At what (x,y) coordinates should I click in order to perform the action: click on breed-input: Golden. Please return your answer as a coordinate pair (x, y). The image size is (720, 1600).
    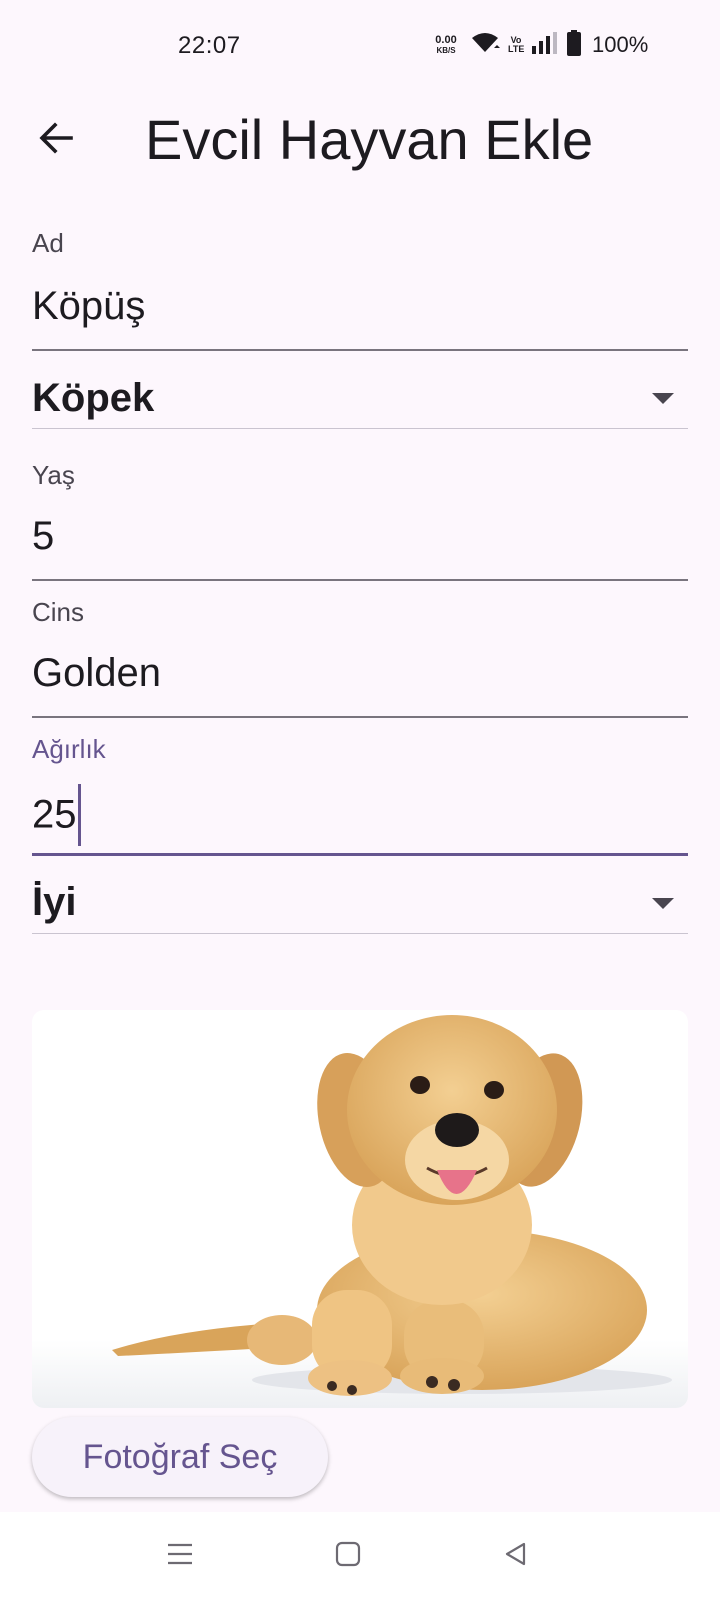
    Looking at the image, I should click on (96, 673).